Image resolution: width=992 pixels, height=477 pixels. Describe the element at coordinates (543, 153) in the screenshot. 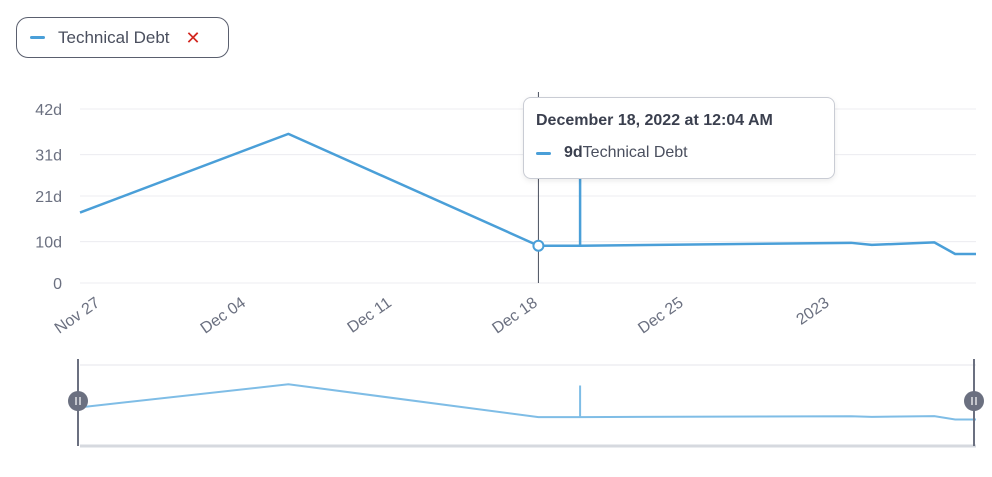

I see `tooltip-swatch` at that location.